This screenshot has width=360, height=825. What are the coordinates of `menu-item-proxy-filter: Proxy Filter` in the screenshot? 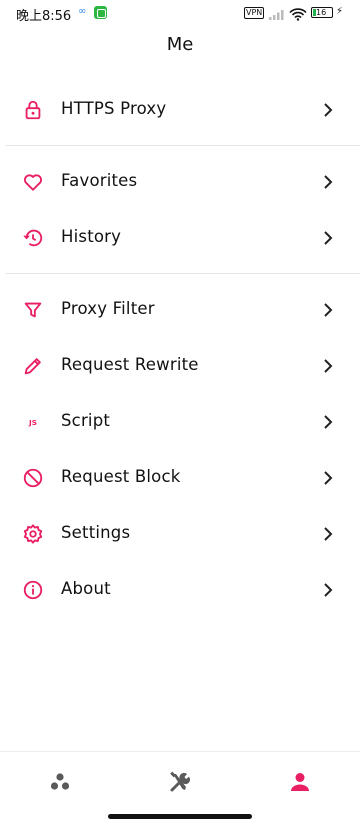 It's located at (180, 310).